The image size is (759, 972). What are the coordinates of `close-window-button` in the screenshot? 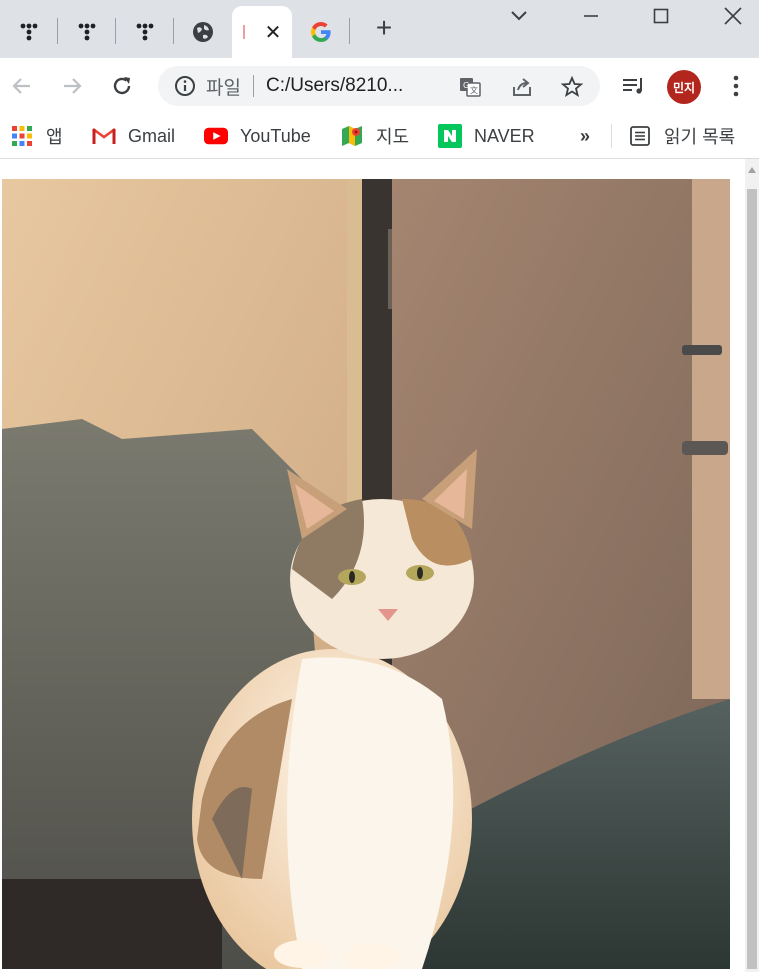 It's located at (733, 16).